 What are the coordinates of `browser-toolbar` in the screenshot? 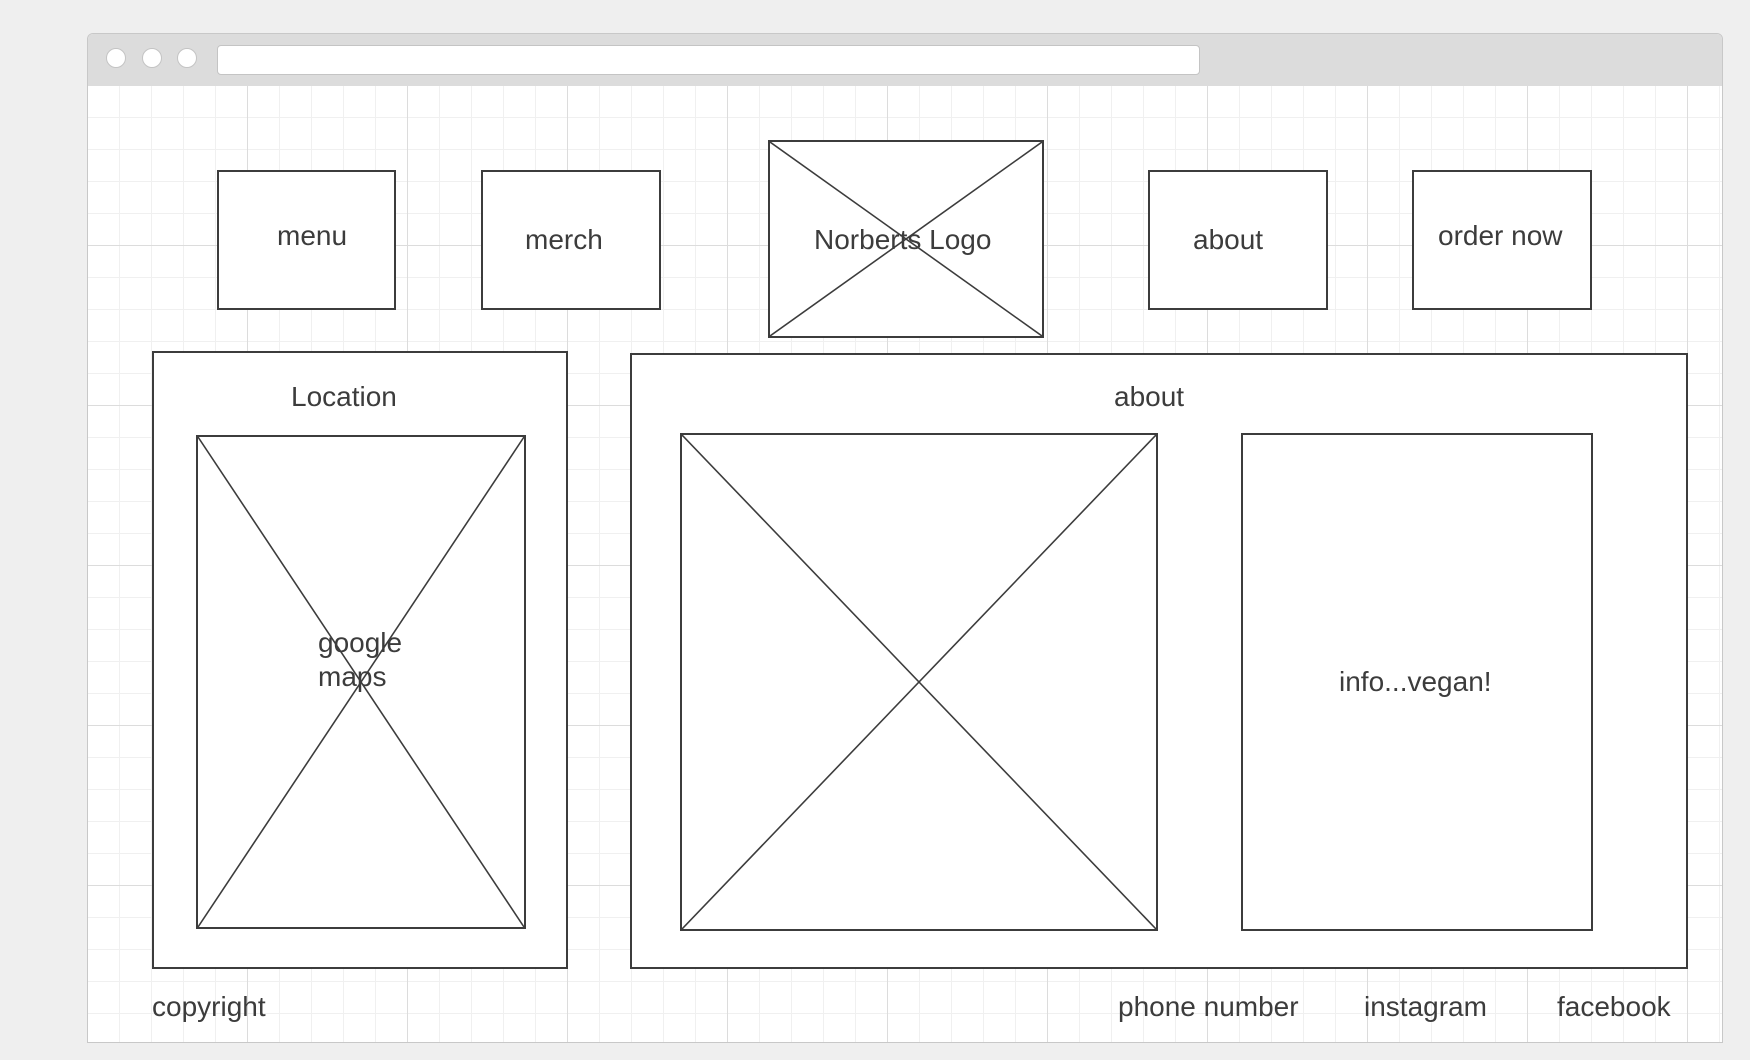 It's located at (905, 60).